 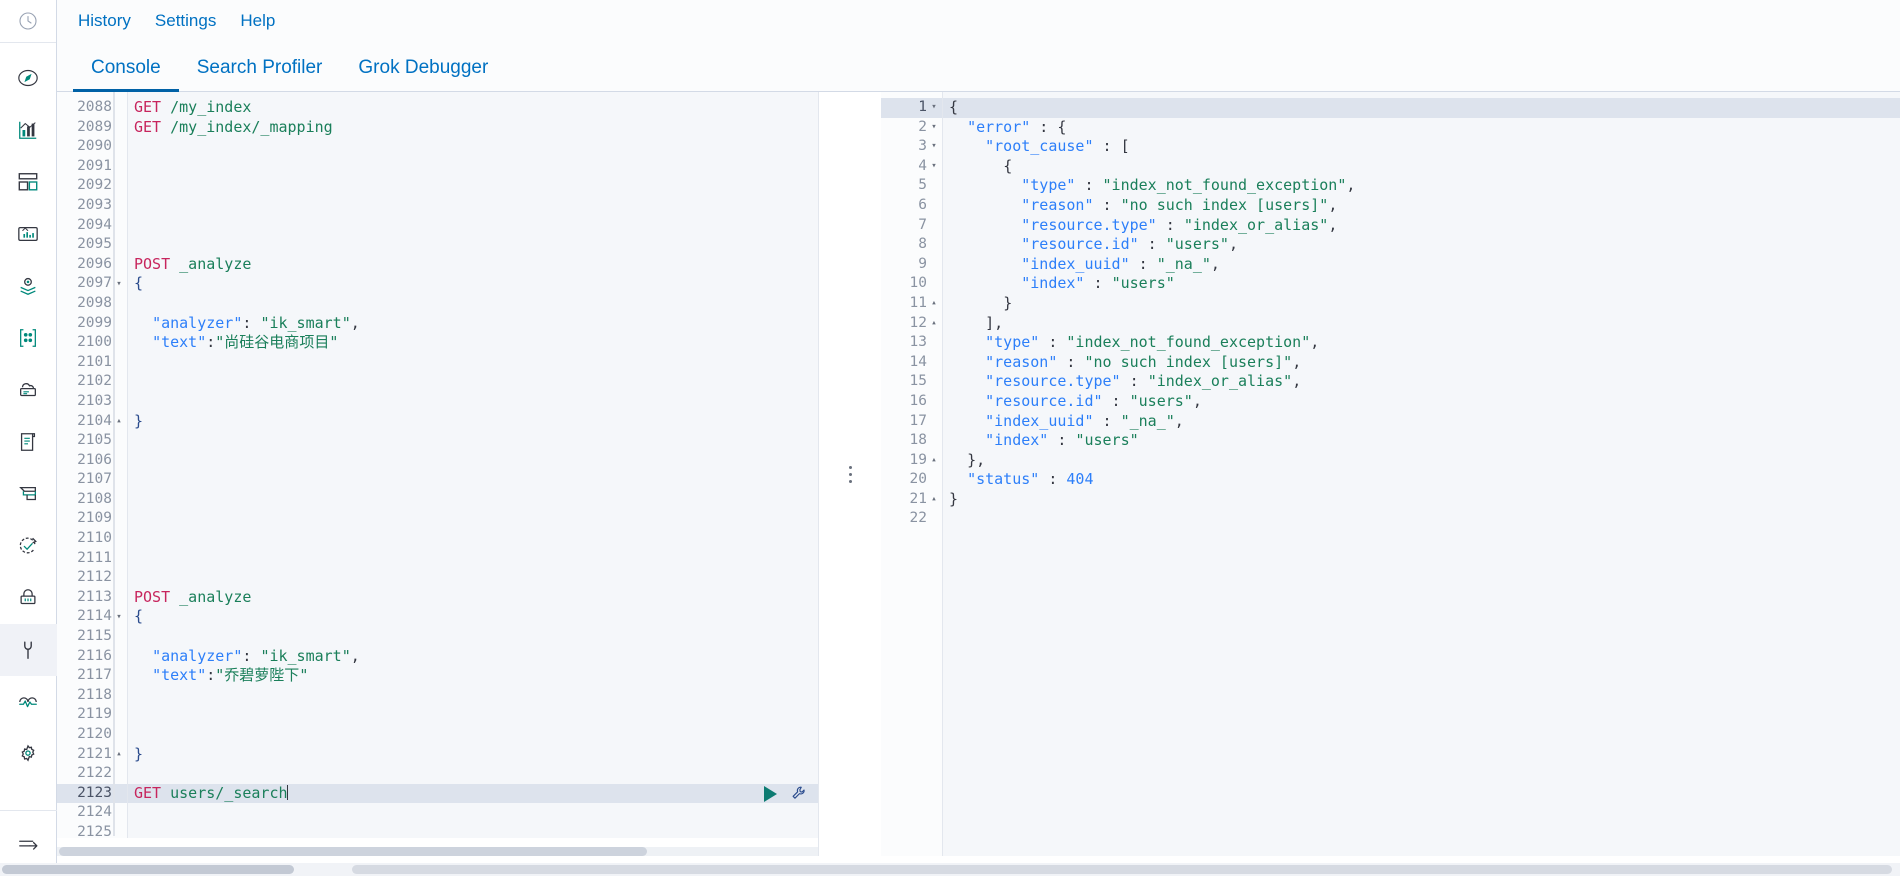 I want to click on tab-console: Console, so click(x=126, y=74).